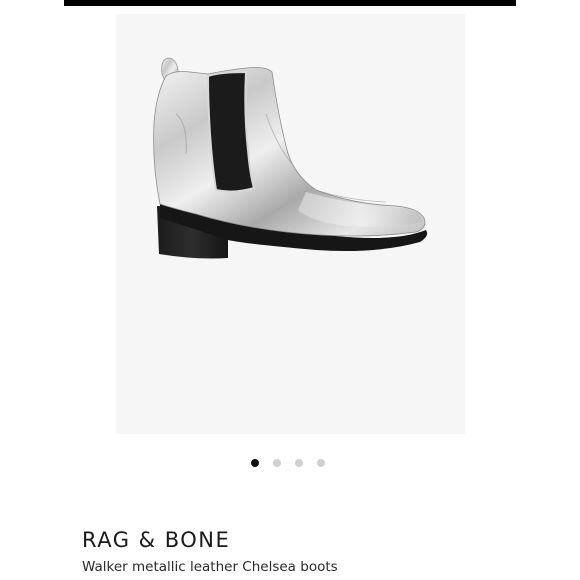  I want to click on image-carousel-dots, so click(288, 463).